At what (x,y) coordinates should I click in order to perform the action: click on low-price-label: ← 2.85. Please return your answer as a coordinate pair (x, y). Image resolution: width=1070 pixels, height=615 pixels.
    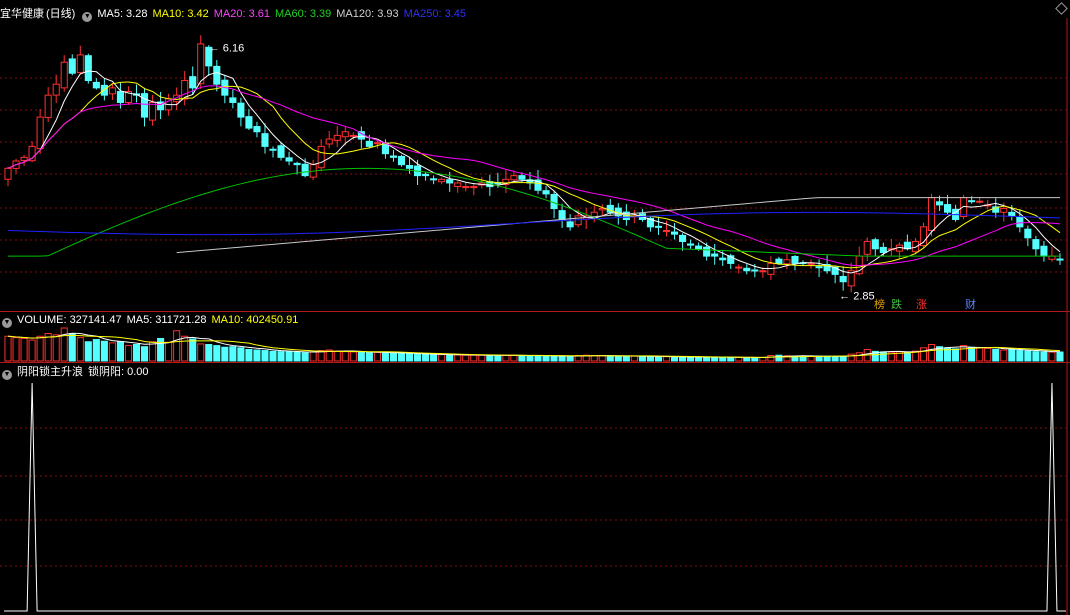
    Looking at the image, I should click on (856, 297).